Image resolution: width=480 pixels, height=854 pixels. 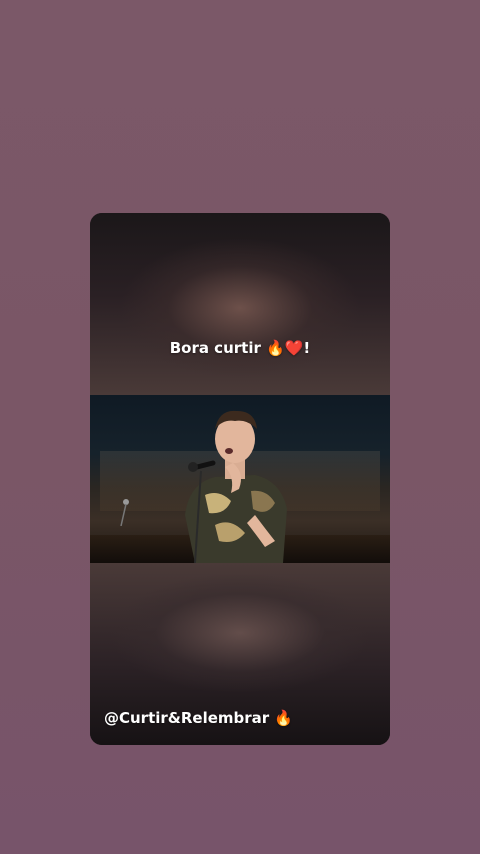 I want to click on blurred-background-top, so click(x=240, y=304).